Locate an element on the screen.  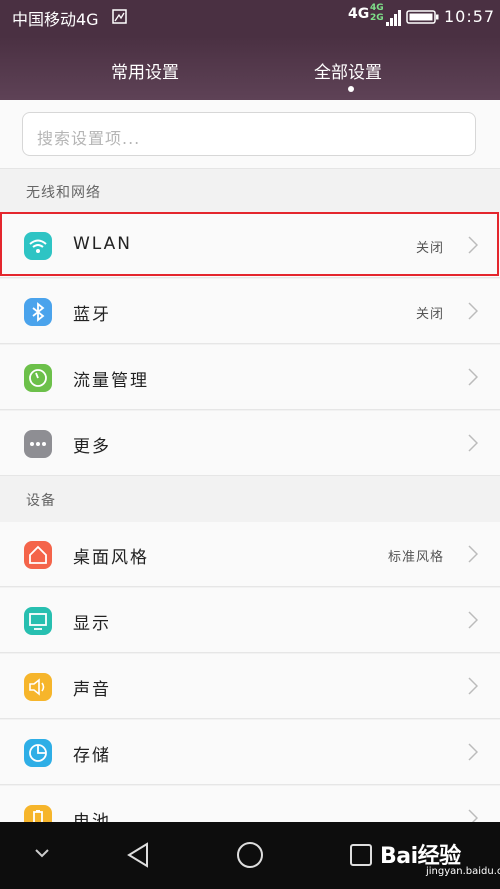
clock: 10:57 is located at coordinates (470, 16).